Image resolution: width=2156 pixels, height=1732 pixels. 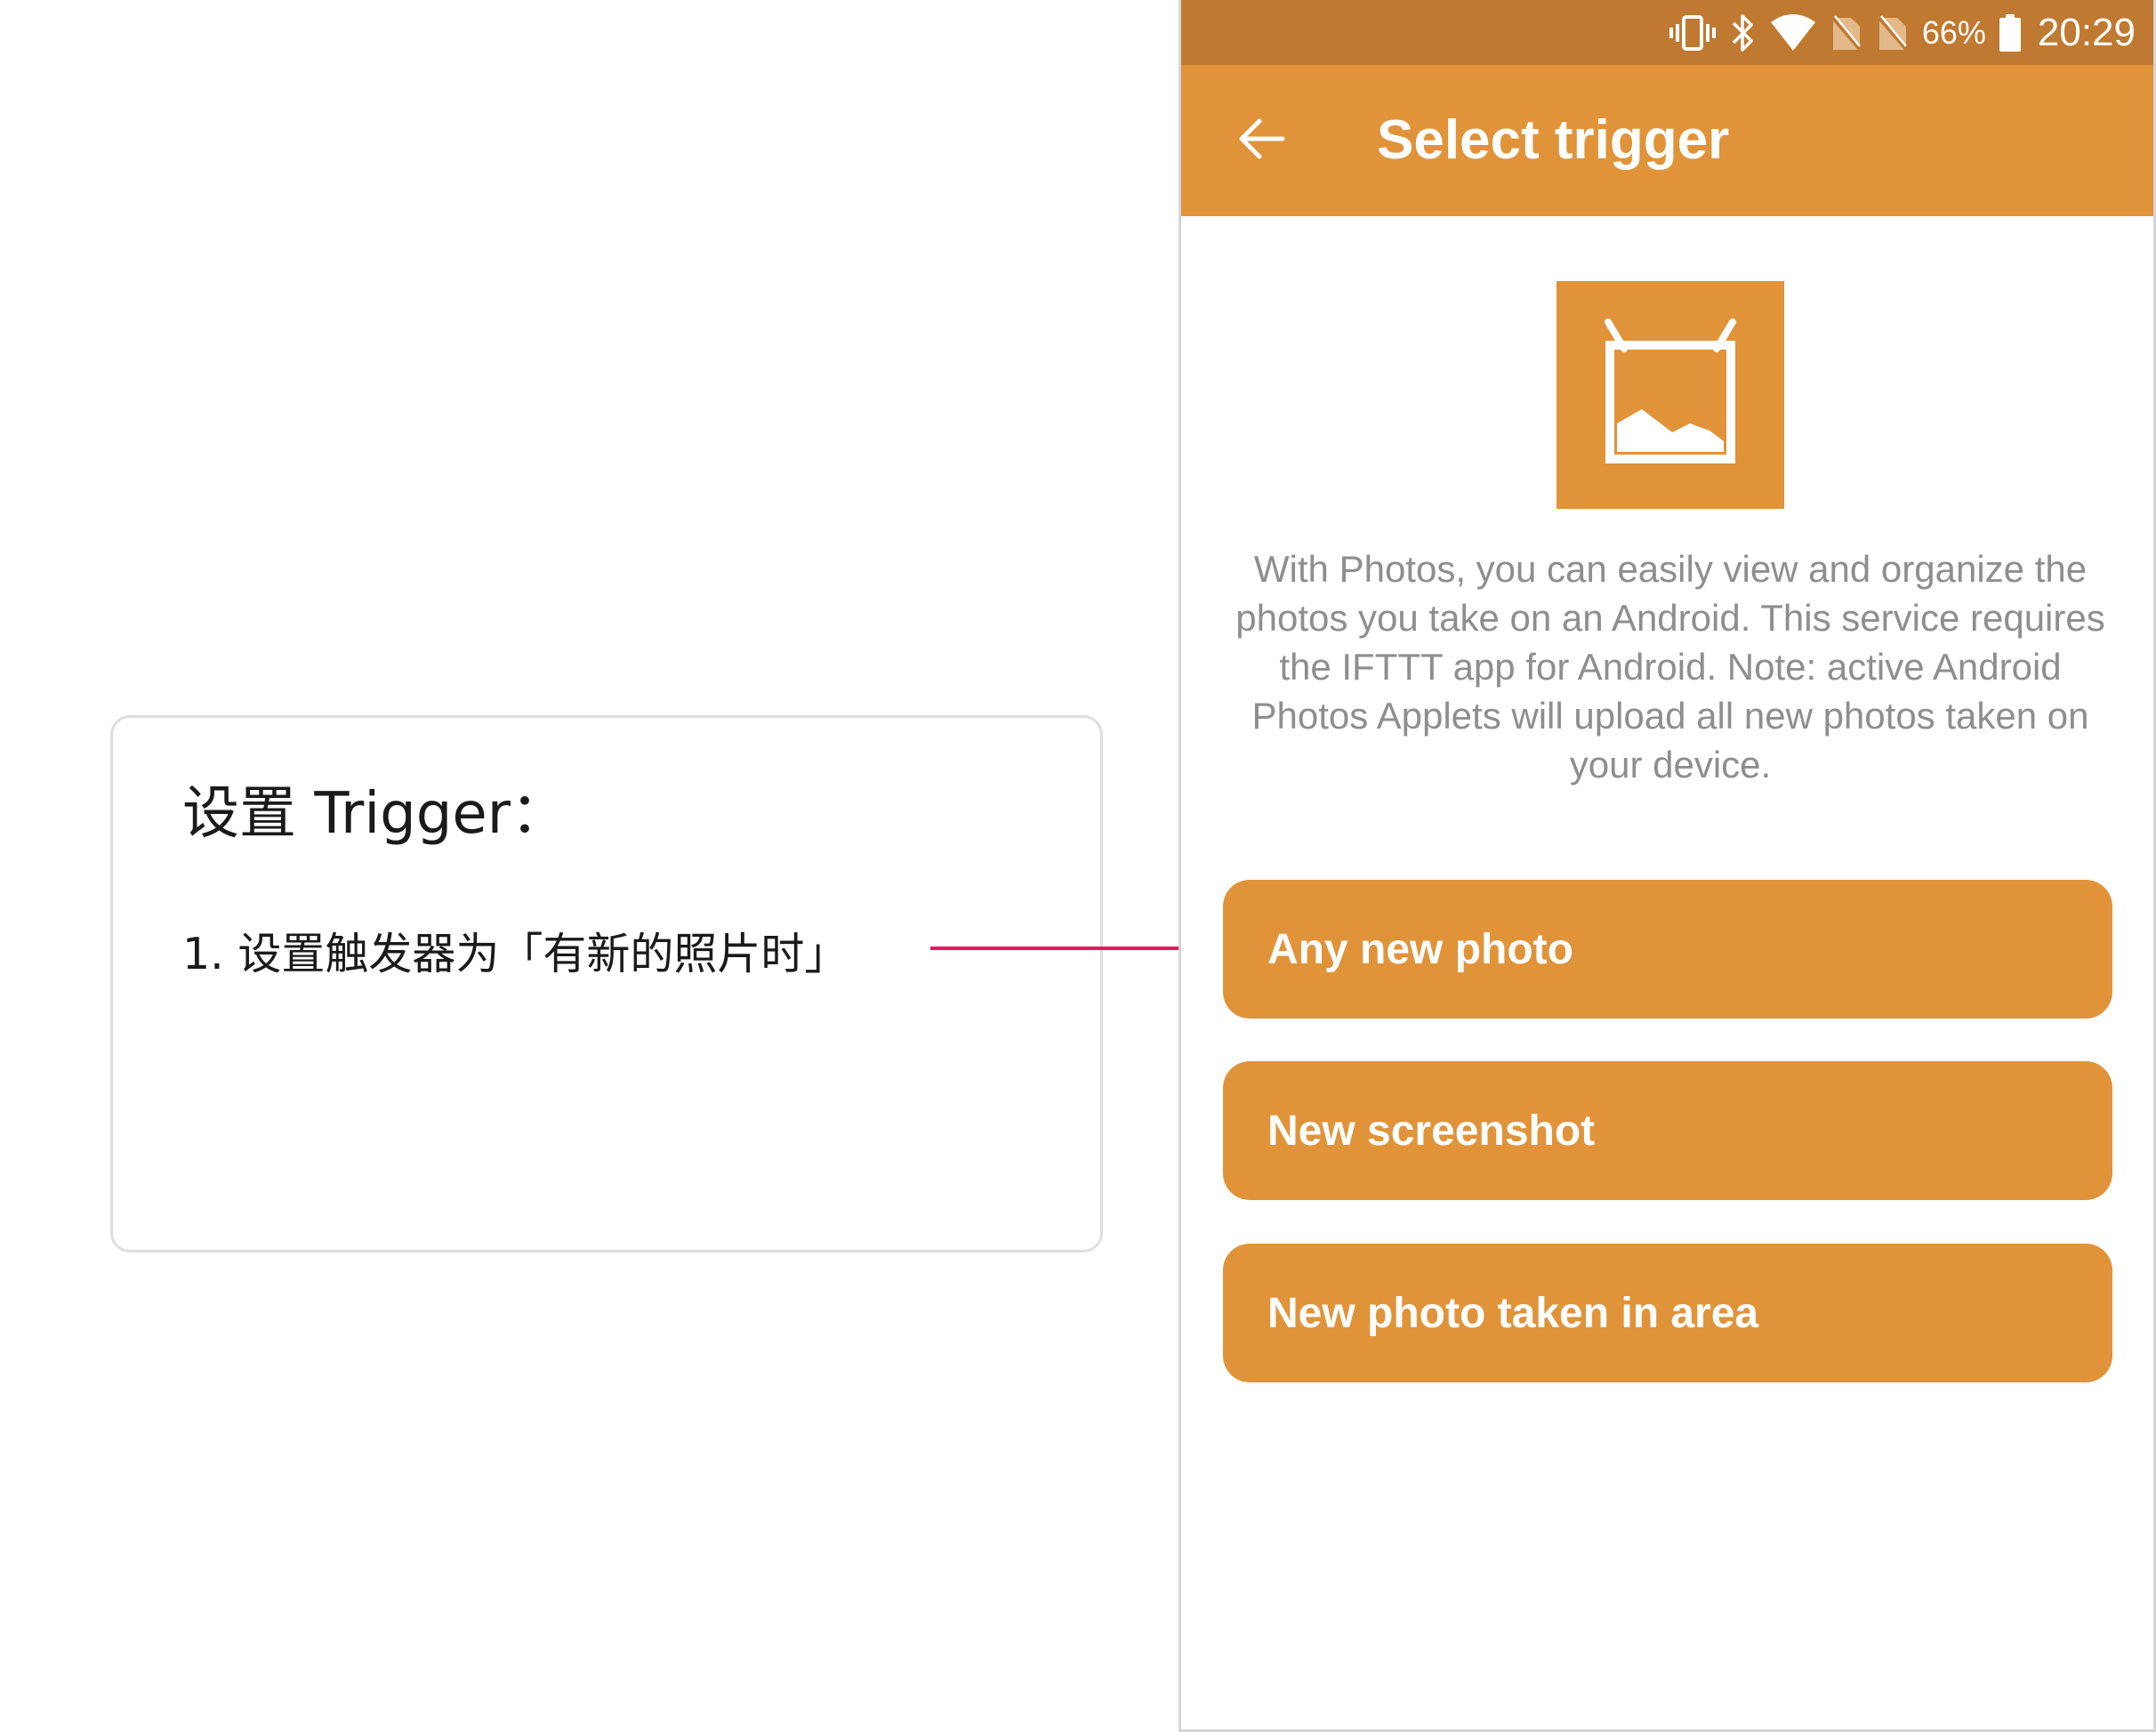 I want to click on status-bar: 66% 20:29, so click(x=1667, y=32).